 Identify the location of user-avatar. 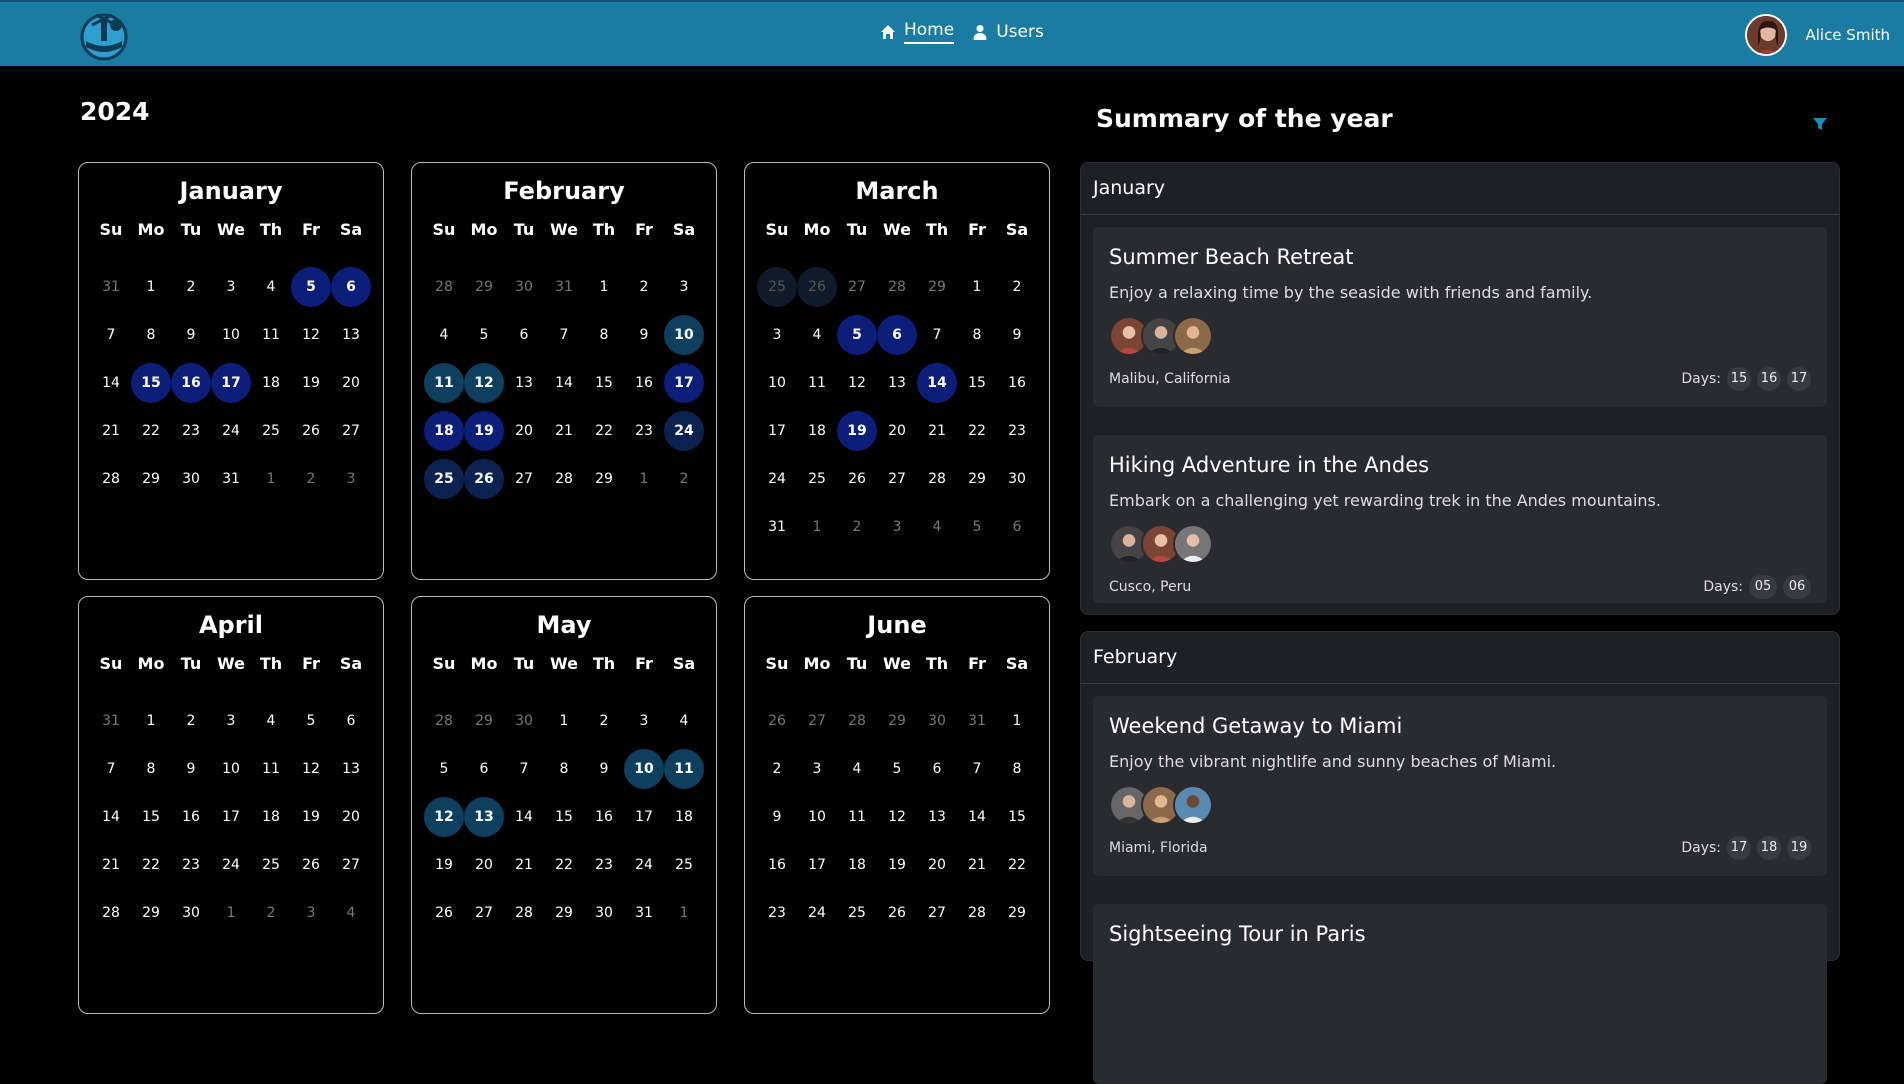
(1766, 35).